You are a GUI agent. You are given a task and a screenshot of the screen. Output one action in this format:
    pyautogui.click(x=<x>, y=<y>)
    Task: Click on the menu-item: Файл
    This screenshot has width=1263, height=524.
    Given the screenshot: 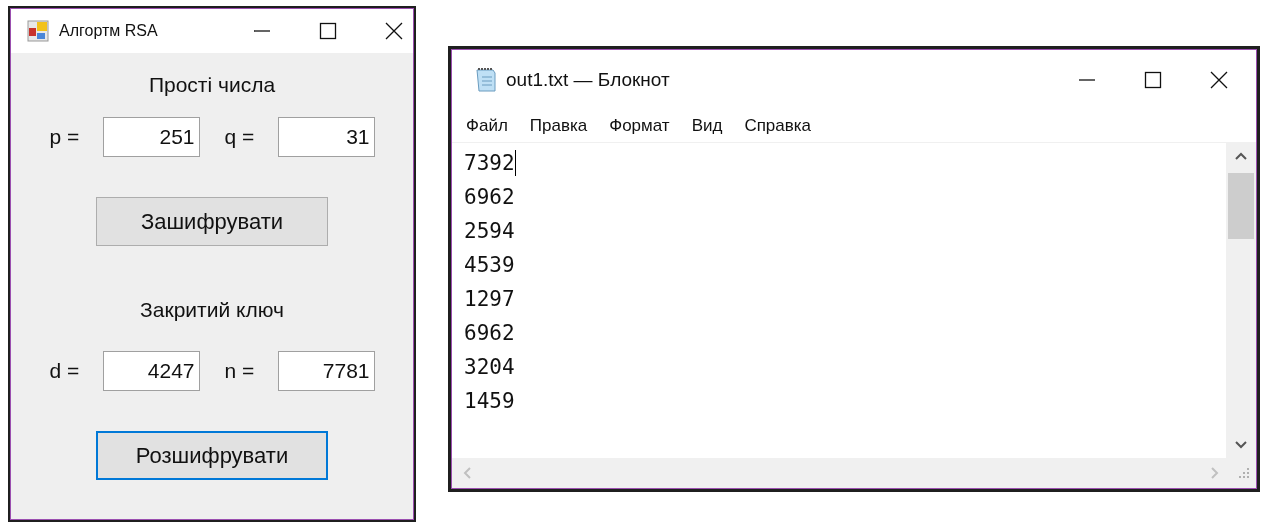 What is the action you would take?
    pyautogui.click(x=487, y=126)
    